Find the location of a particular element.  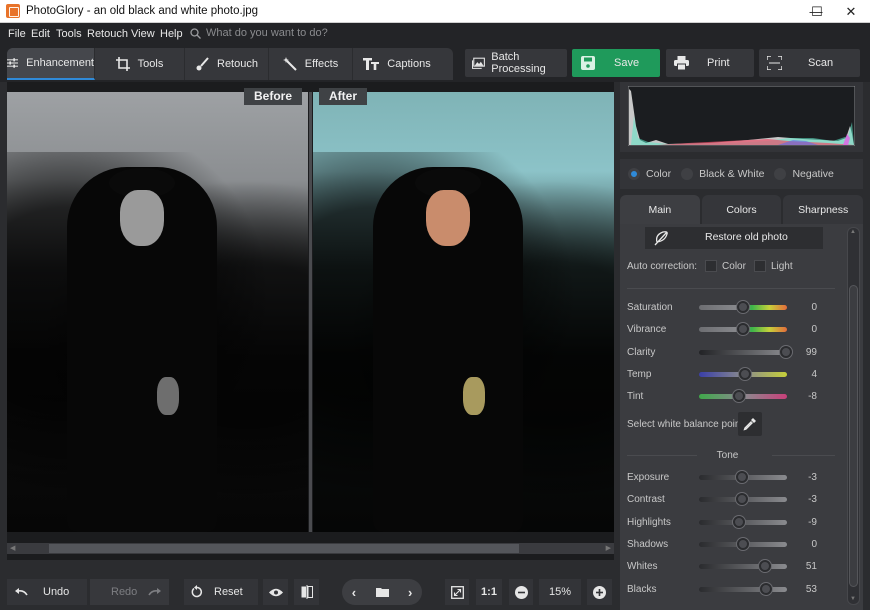

tab-retouch: Retouch is located at coordinates (227, 64).